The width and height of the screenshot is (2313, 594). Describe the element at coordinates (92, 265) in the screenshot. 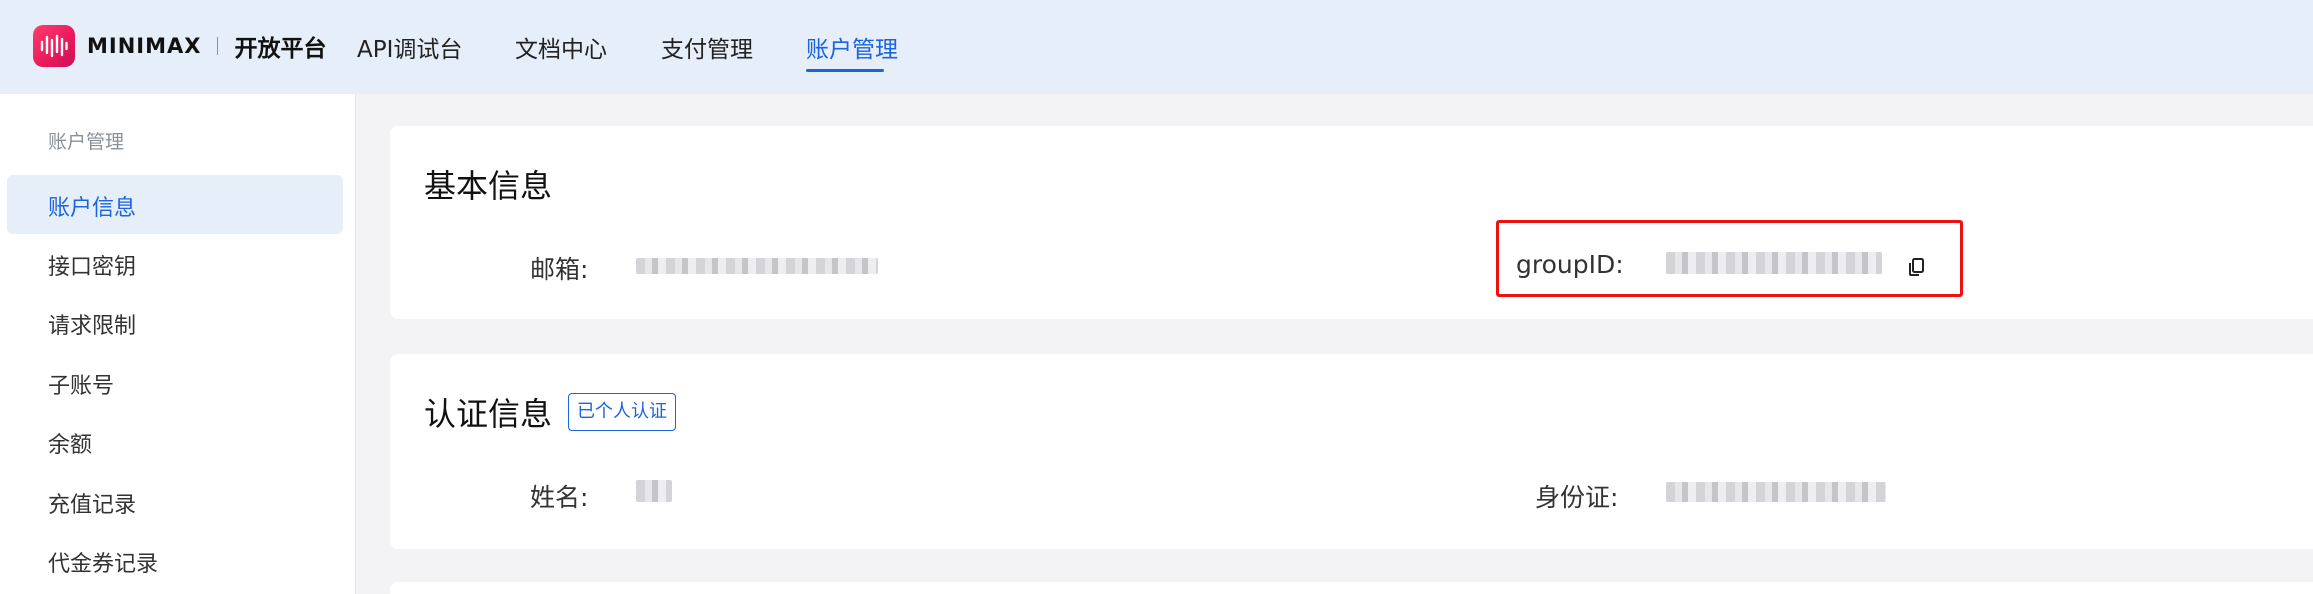

I see `sidebar-item-api-keys: 接口密钥` at that location.